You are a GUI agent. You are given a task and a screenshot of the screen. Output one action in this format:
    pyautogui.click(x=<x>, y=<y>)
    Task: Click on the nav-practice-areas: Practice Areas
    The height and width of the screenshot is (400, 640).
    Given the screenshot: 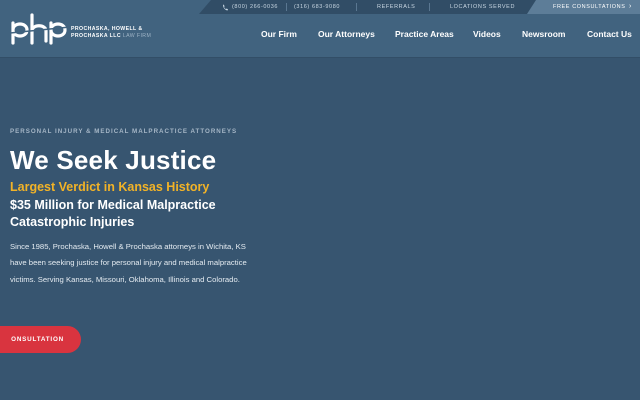 What is the action you would take?
    pyautogui.click(x=424, y=34)
    